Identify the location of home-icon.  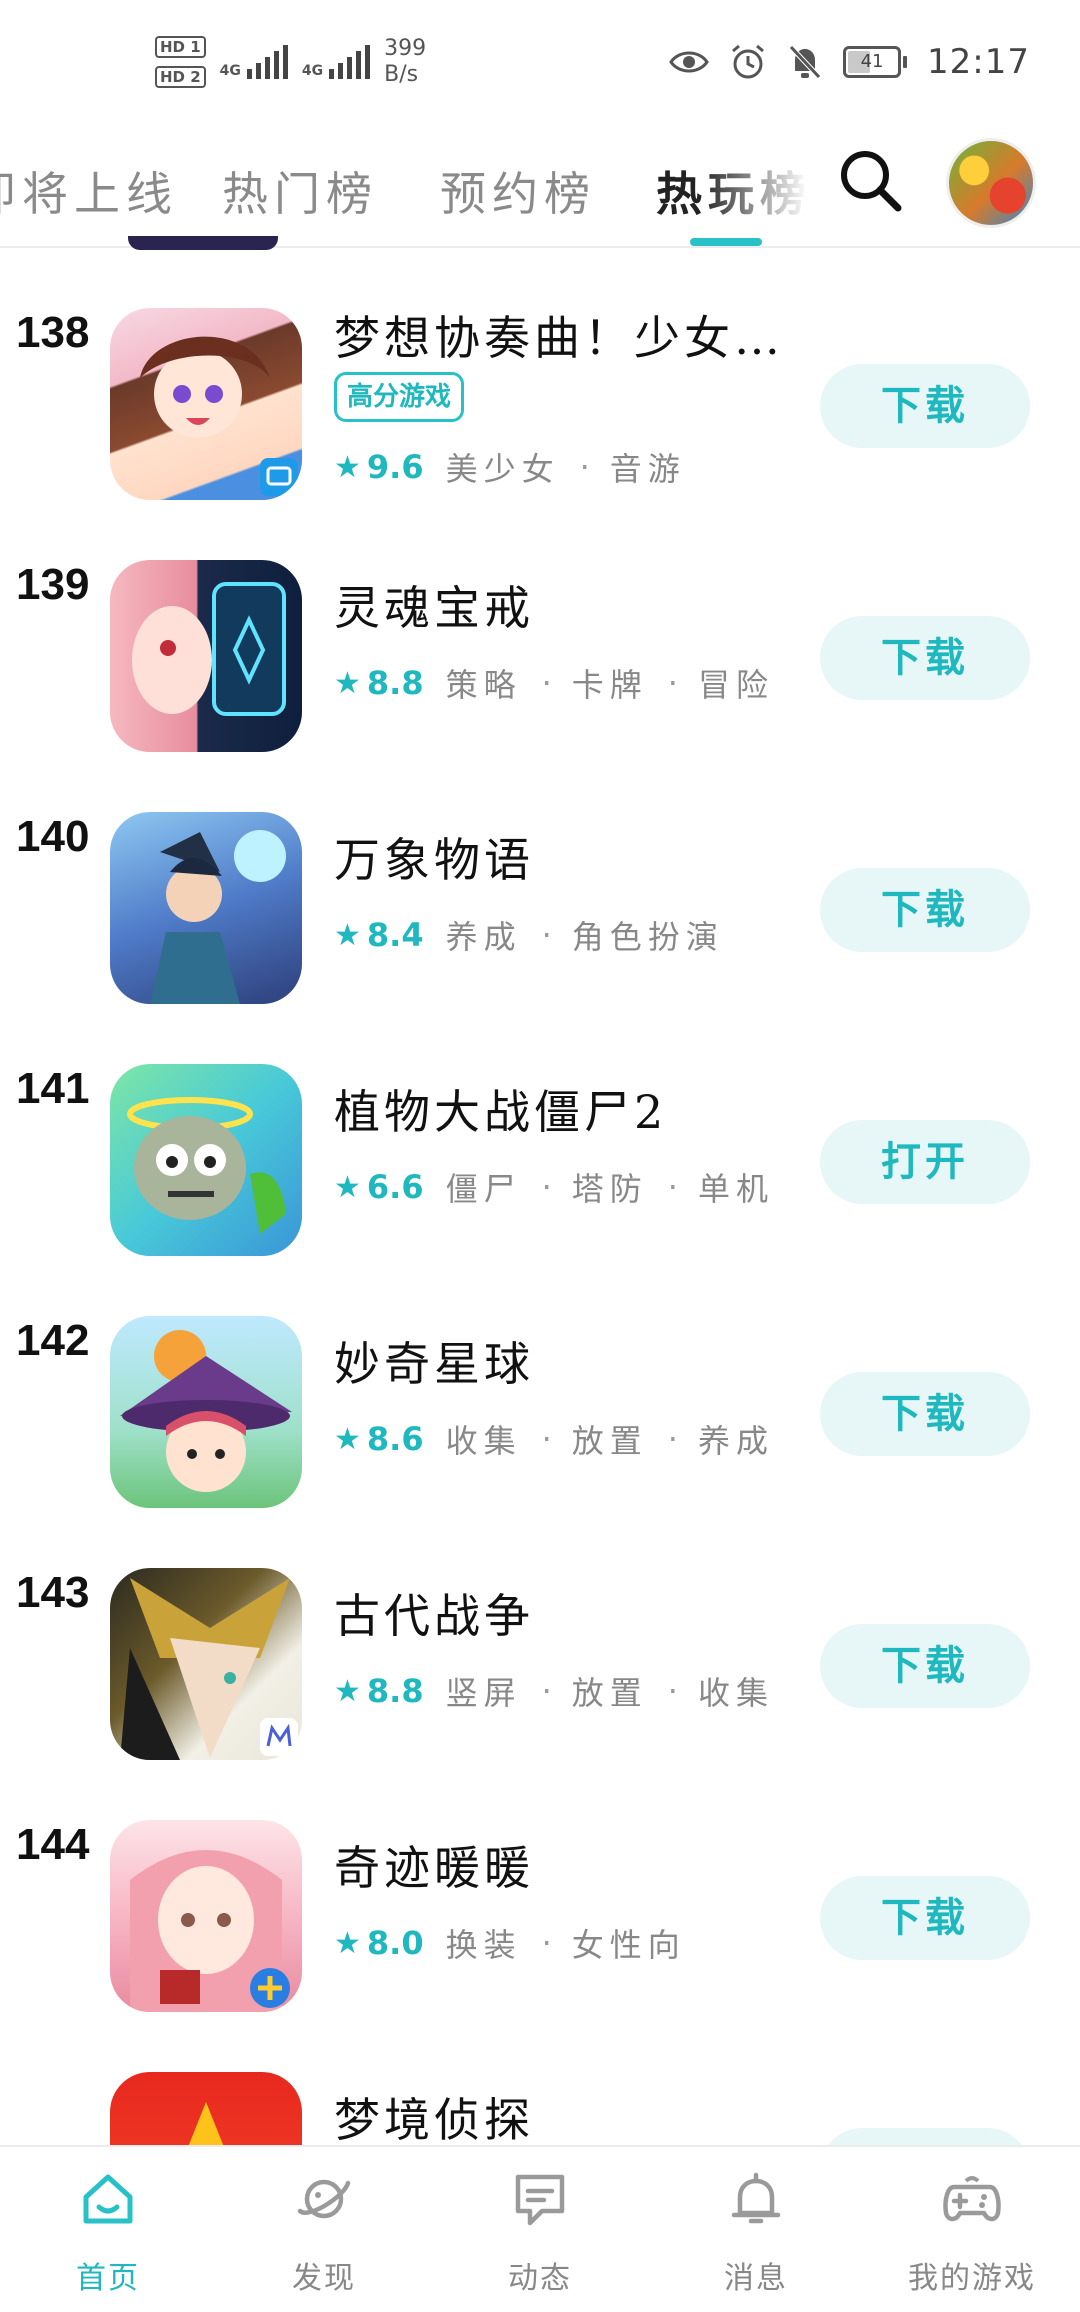
(108, 2199).